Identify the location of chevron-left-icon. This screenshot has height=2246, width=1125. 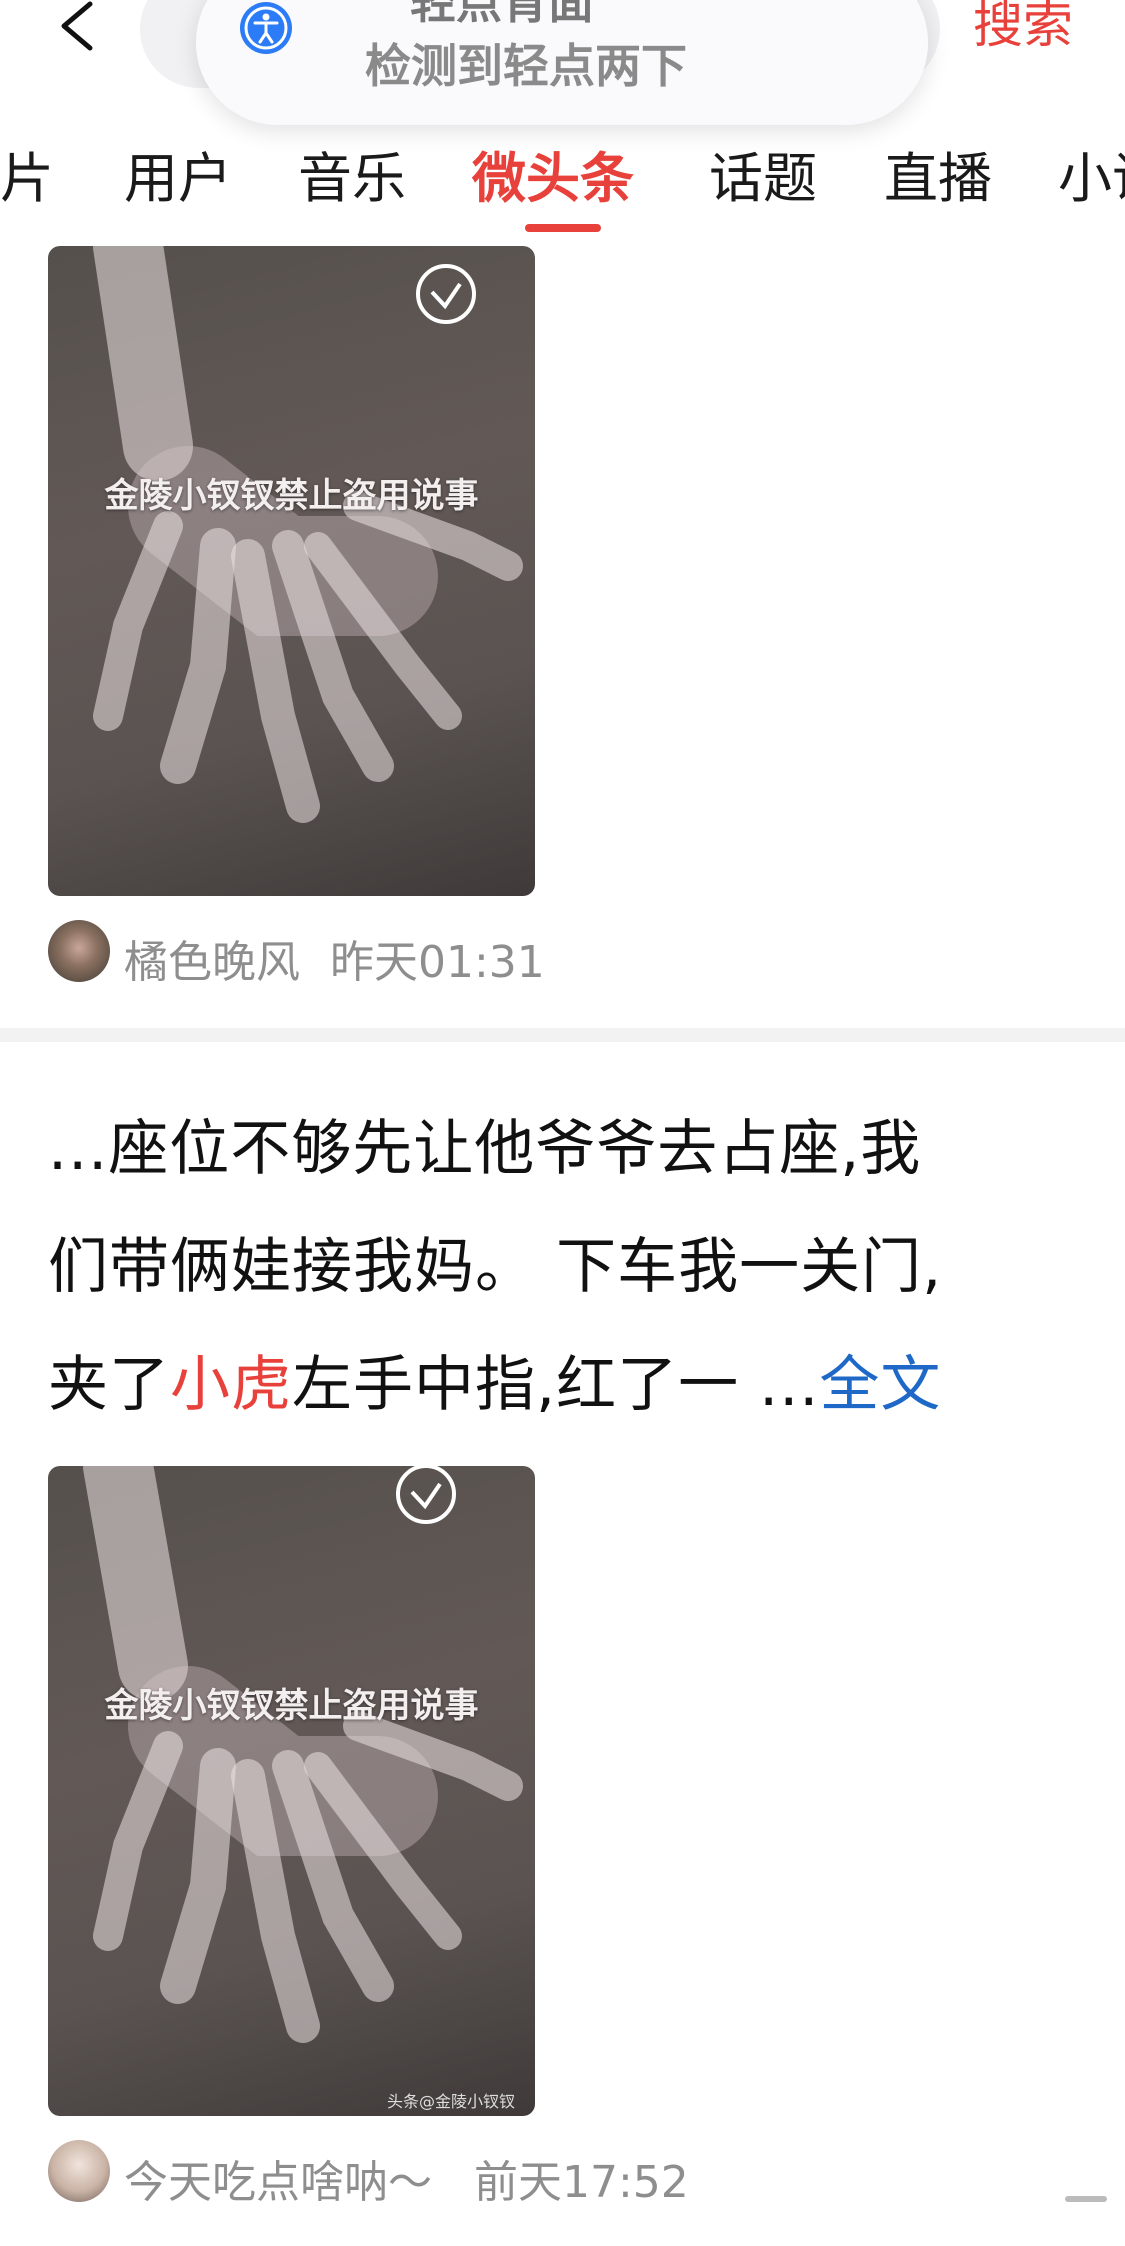
(77, 26).